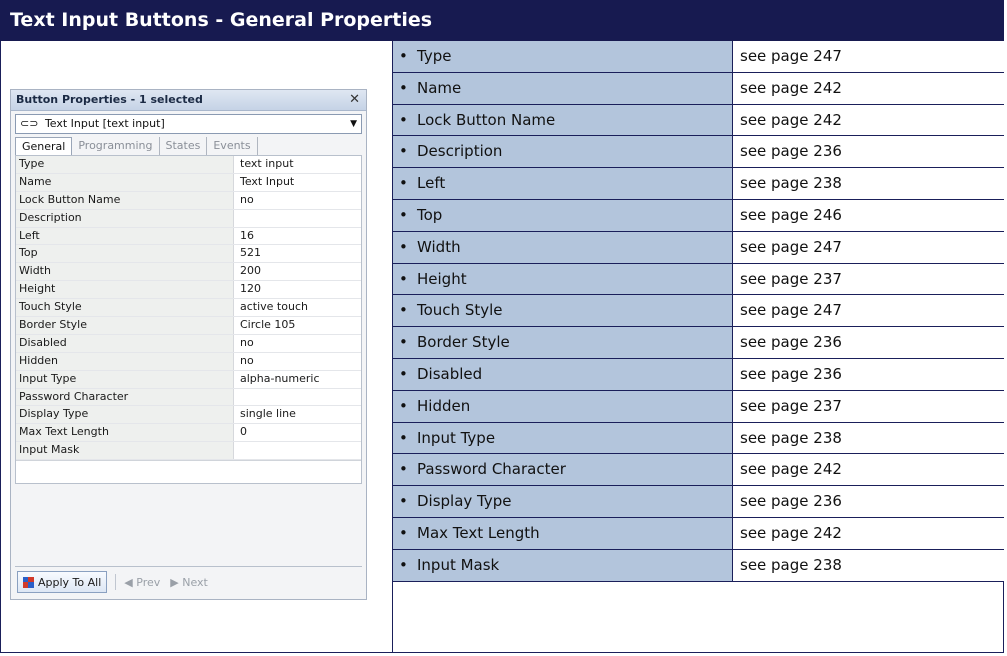 This screenshot has width=1007, height=656. I want to click on property-value: 200, so click(297, 271).